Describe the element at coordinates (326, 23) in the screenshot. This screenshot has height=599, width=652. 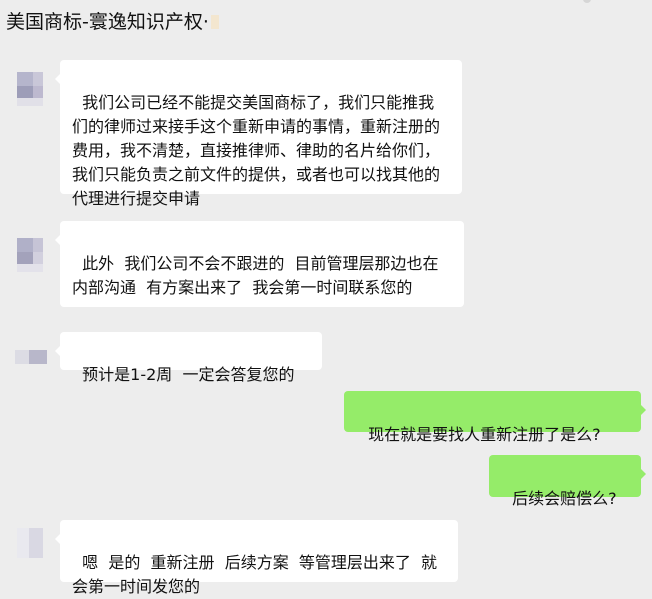
I see `chat-header: 美国商标-寰逸知识产权·` at that location.